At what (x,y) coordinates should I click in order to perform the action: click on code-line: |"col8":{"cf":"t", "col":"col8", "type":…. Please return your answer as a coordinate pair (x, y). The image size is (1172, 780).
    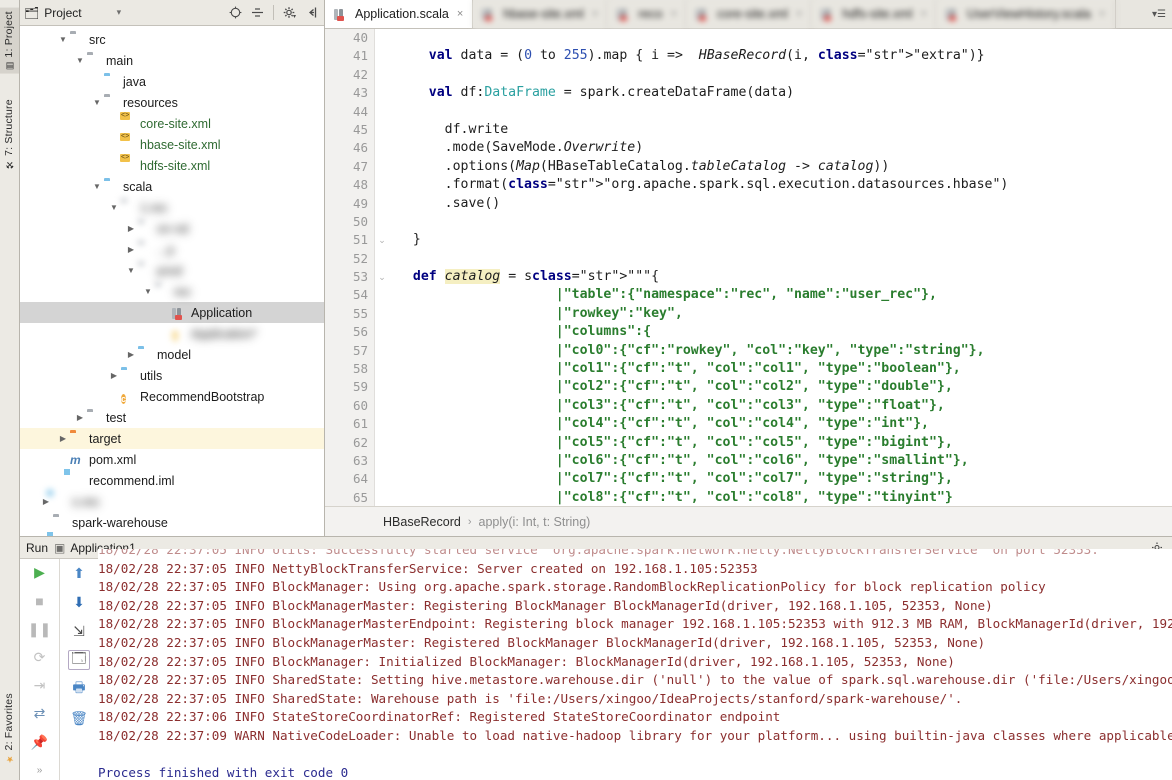
    Looking at the image, I should click on (784, 497).